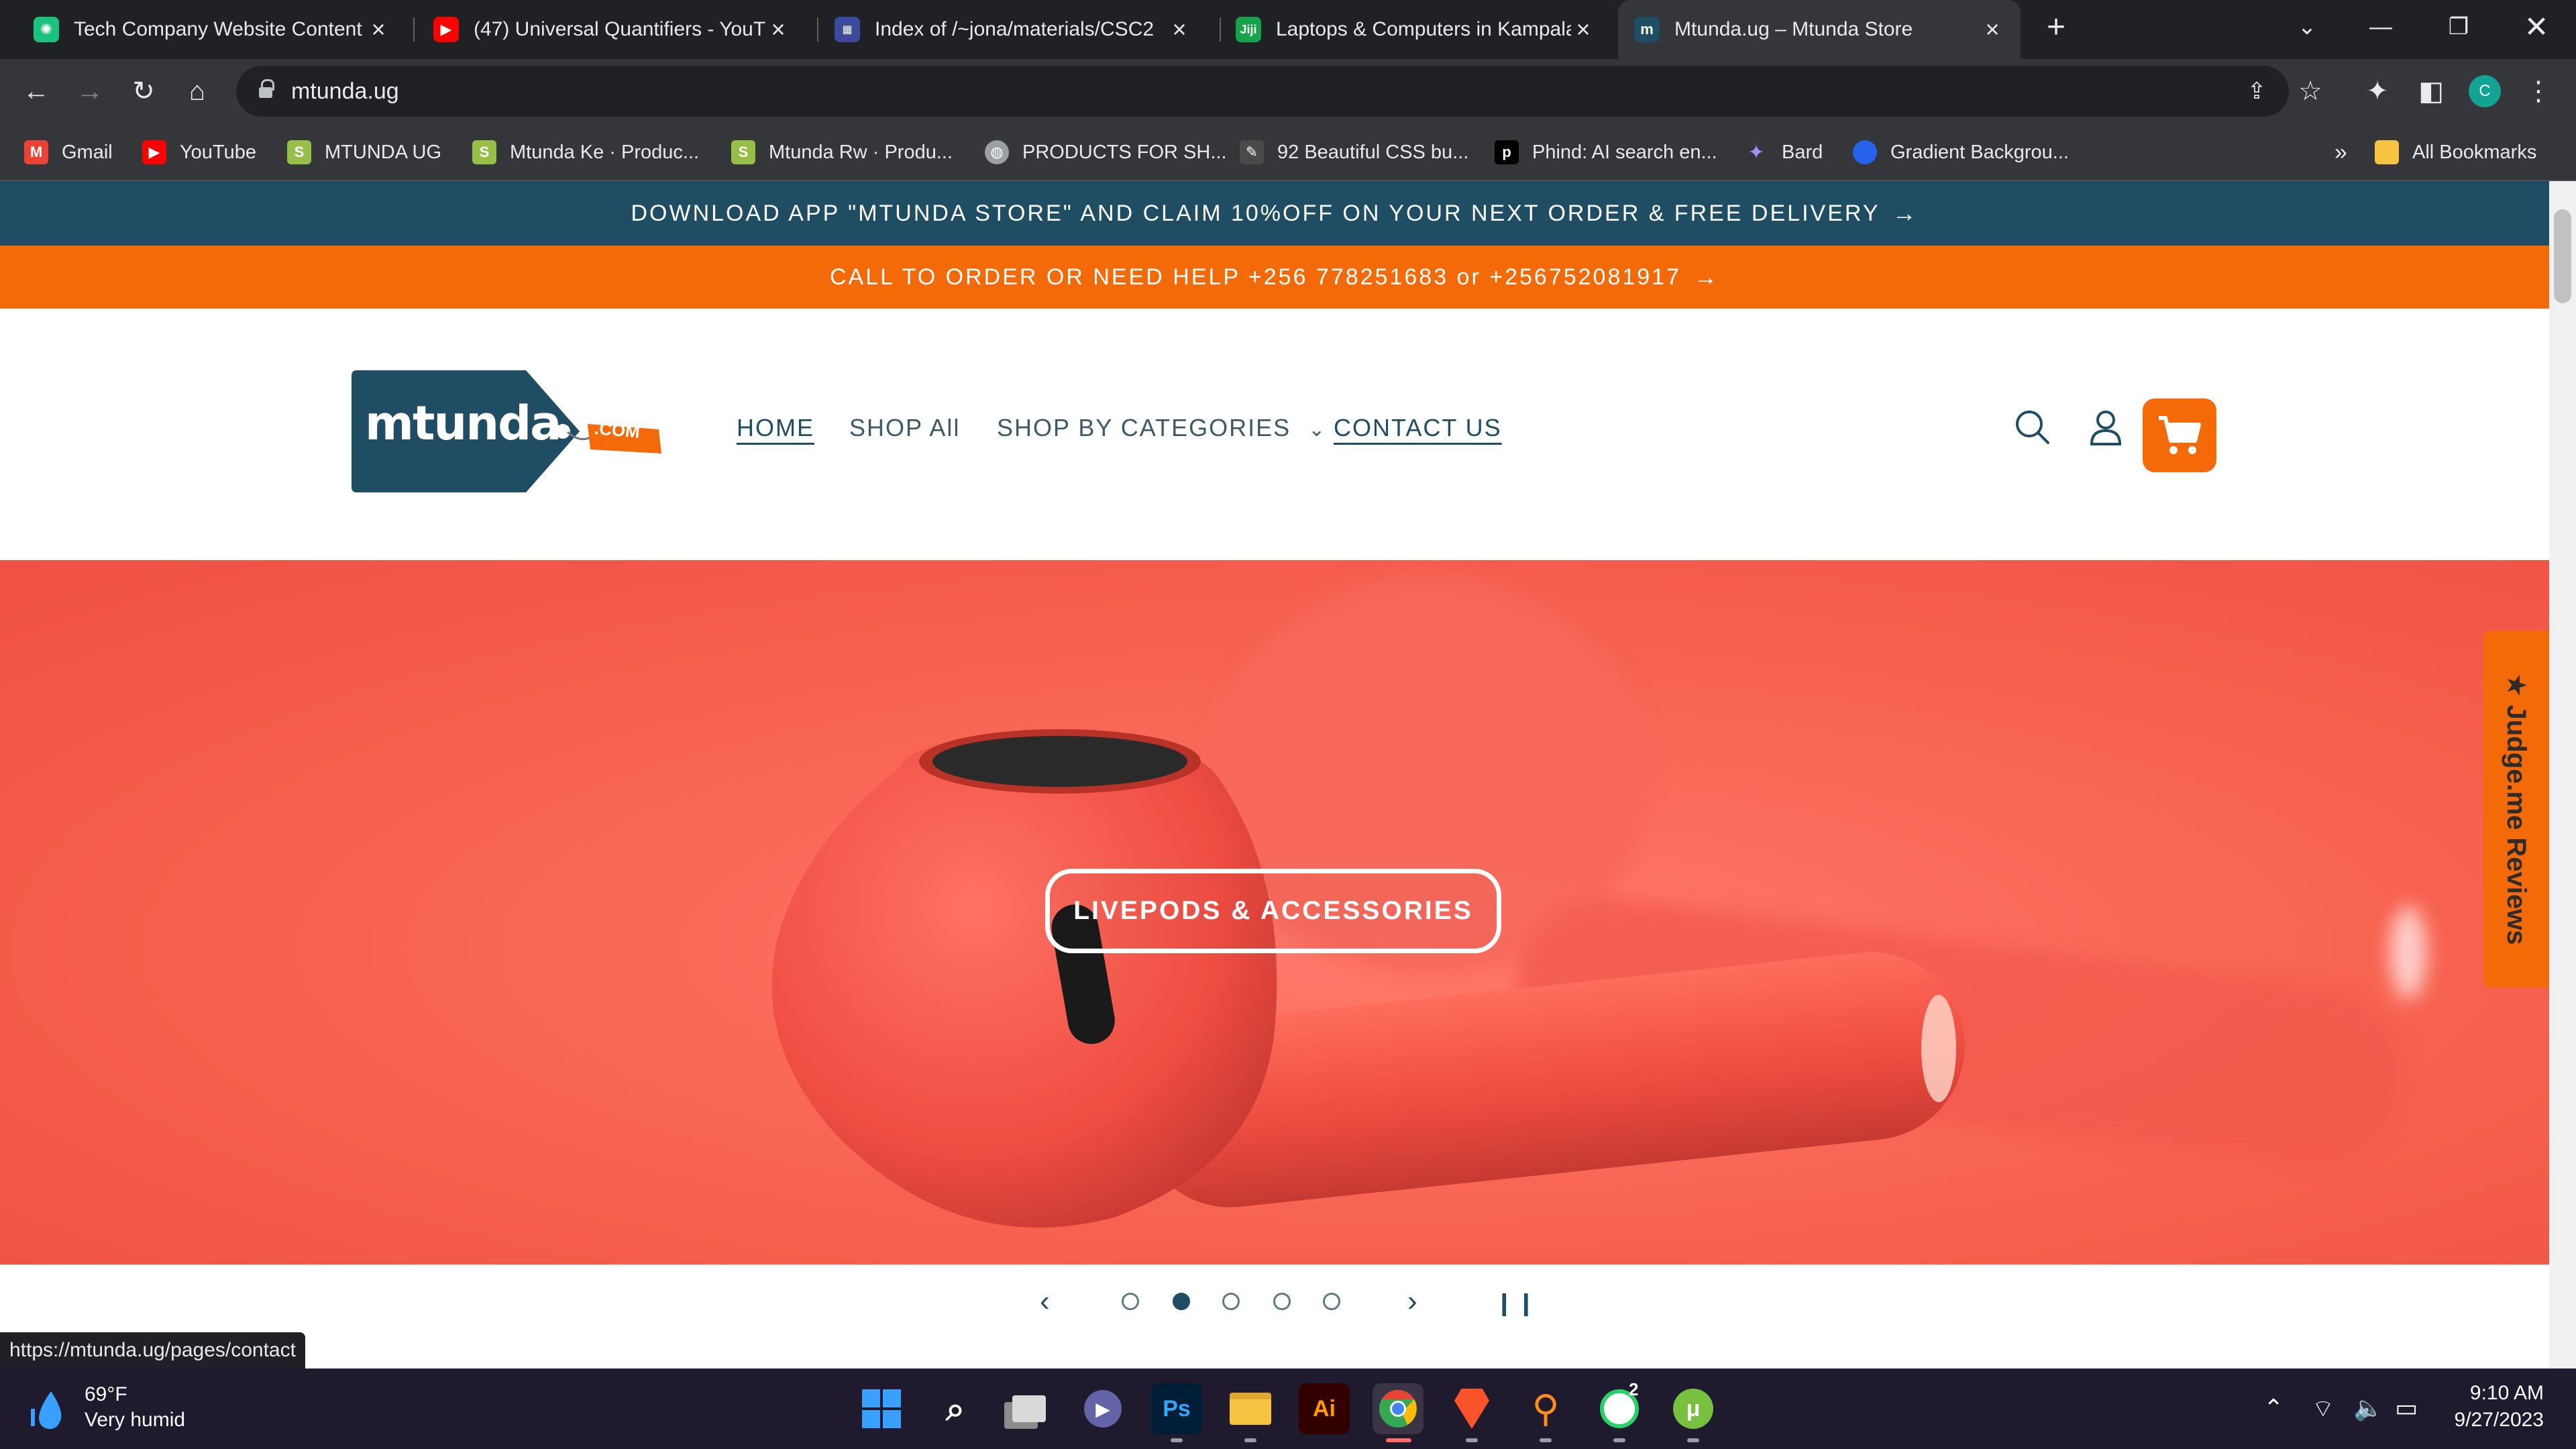 Image resolution: width=2576 pixels, height=1449 pixels. Describe the element at coordinates (2377, 91) in the screenshot. I see `extensions-icon: ✦` at that location.